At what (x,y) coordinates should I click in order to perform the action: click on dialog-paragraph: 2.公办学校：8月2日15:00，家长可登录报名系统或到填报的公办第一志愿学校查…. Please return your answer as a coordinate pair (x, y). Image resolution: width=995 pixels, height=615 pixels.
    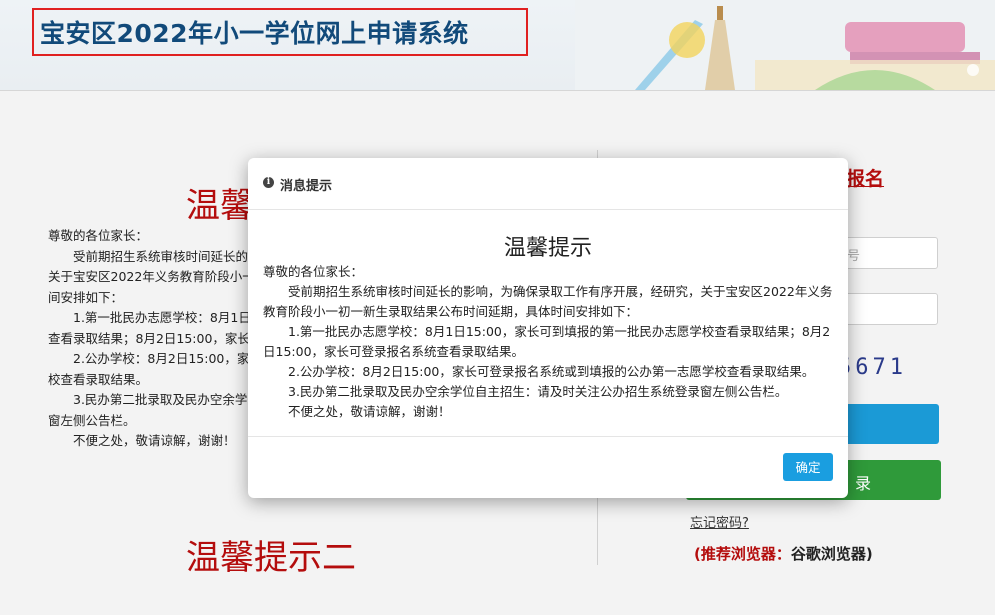
    Looking at the image, I should click on (551, 371).